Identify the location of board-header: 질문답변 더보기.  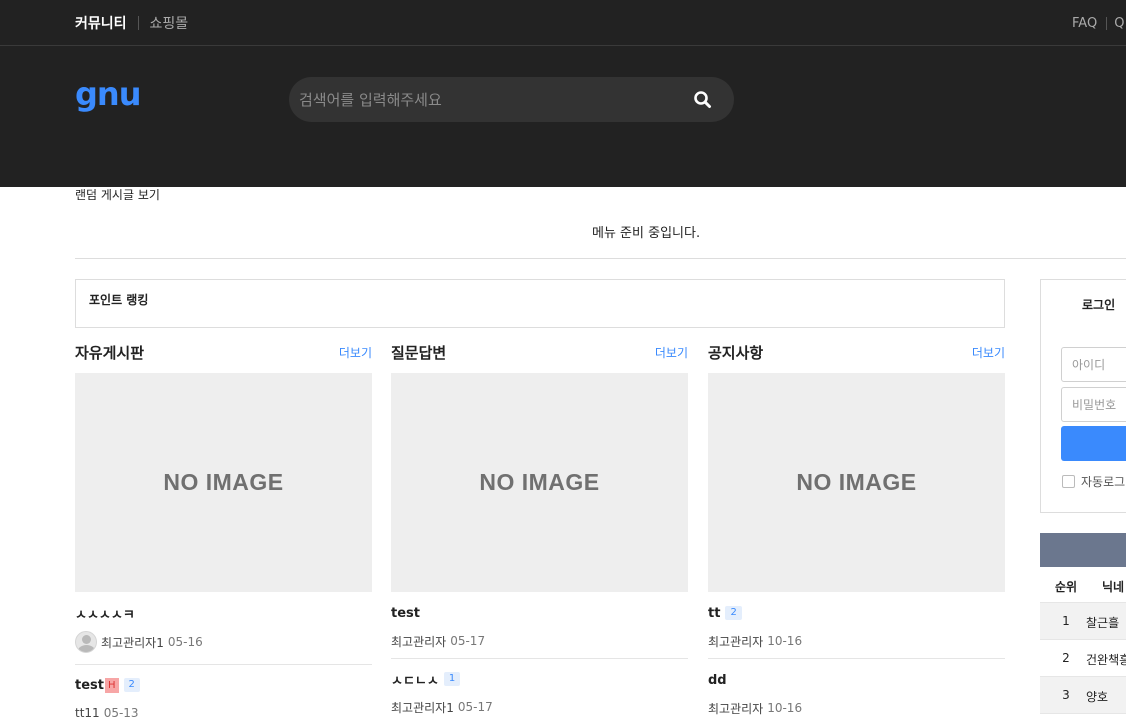
(539, 352).